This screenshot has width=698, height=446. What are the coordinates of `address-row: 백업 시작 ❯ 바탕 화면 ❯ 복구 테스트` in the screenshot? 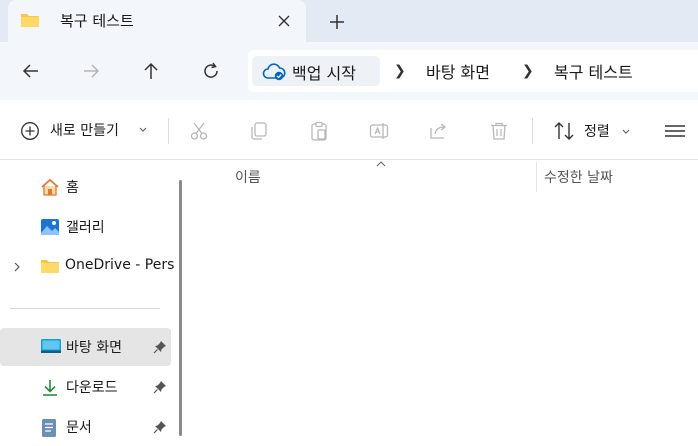 It's located at (349, 71).